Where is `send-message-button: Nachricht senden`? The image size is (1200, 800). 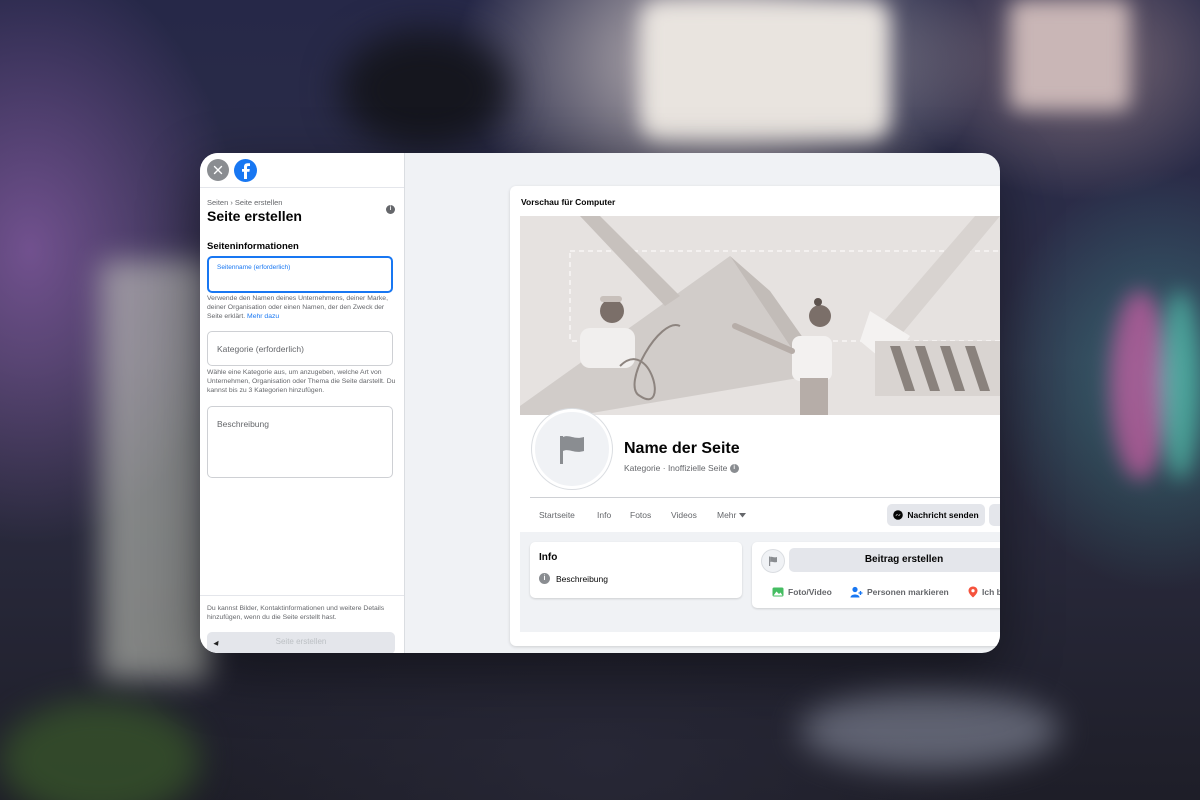
send-message-button: Nachricht senden is located at coordinates (936, 515).